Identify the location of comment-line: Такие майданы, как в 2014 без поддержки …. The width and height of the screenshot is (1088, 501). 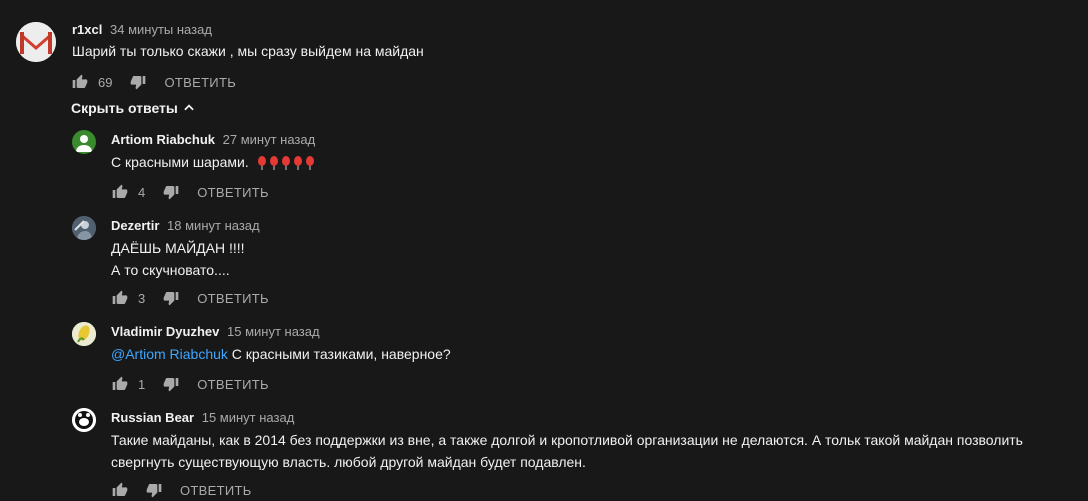
(567, 440).